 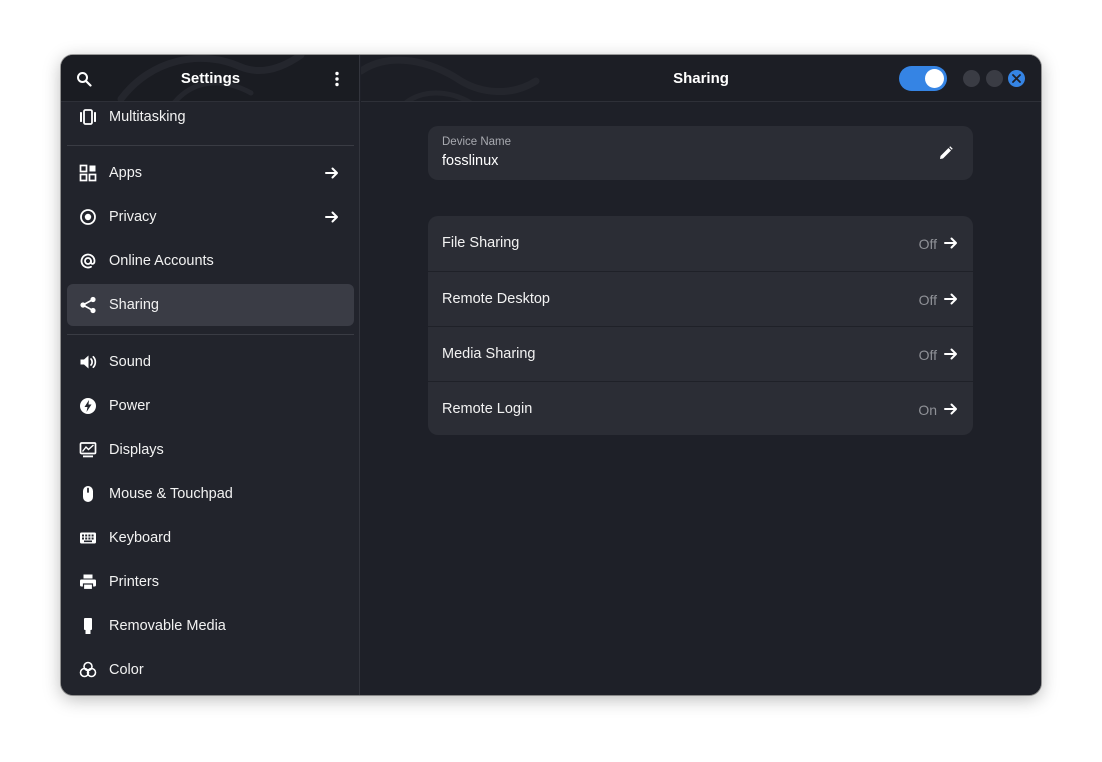 I want to click on pencil-icon, so click(x=946, y=153).